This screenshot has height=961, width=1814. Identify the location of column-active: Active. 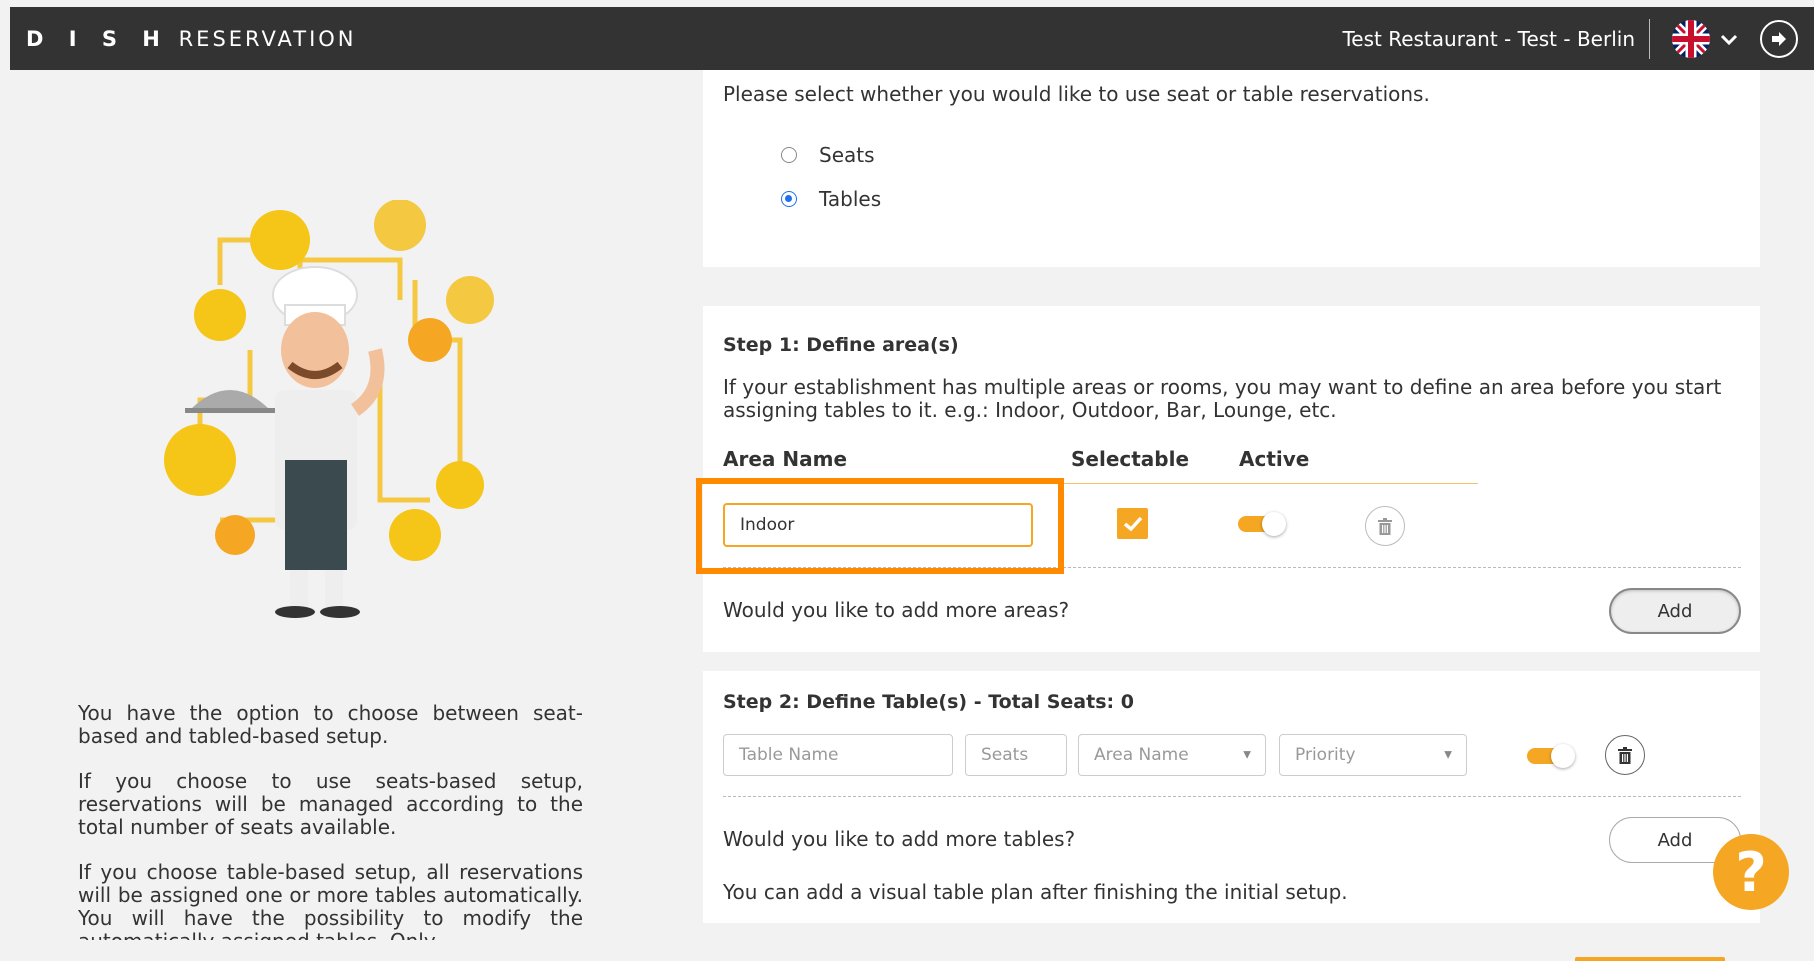
(1274, 459).